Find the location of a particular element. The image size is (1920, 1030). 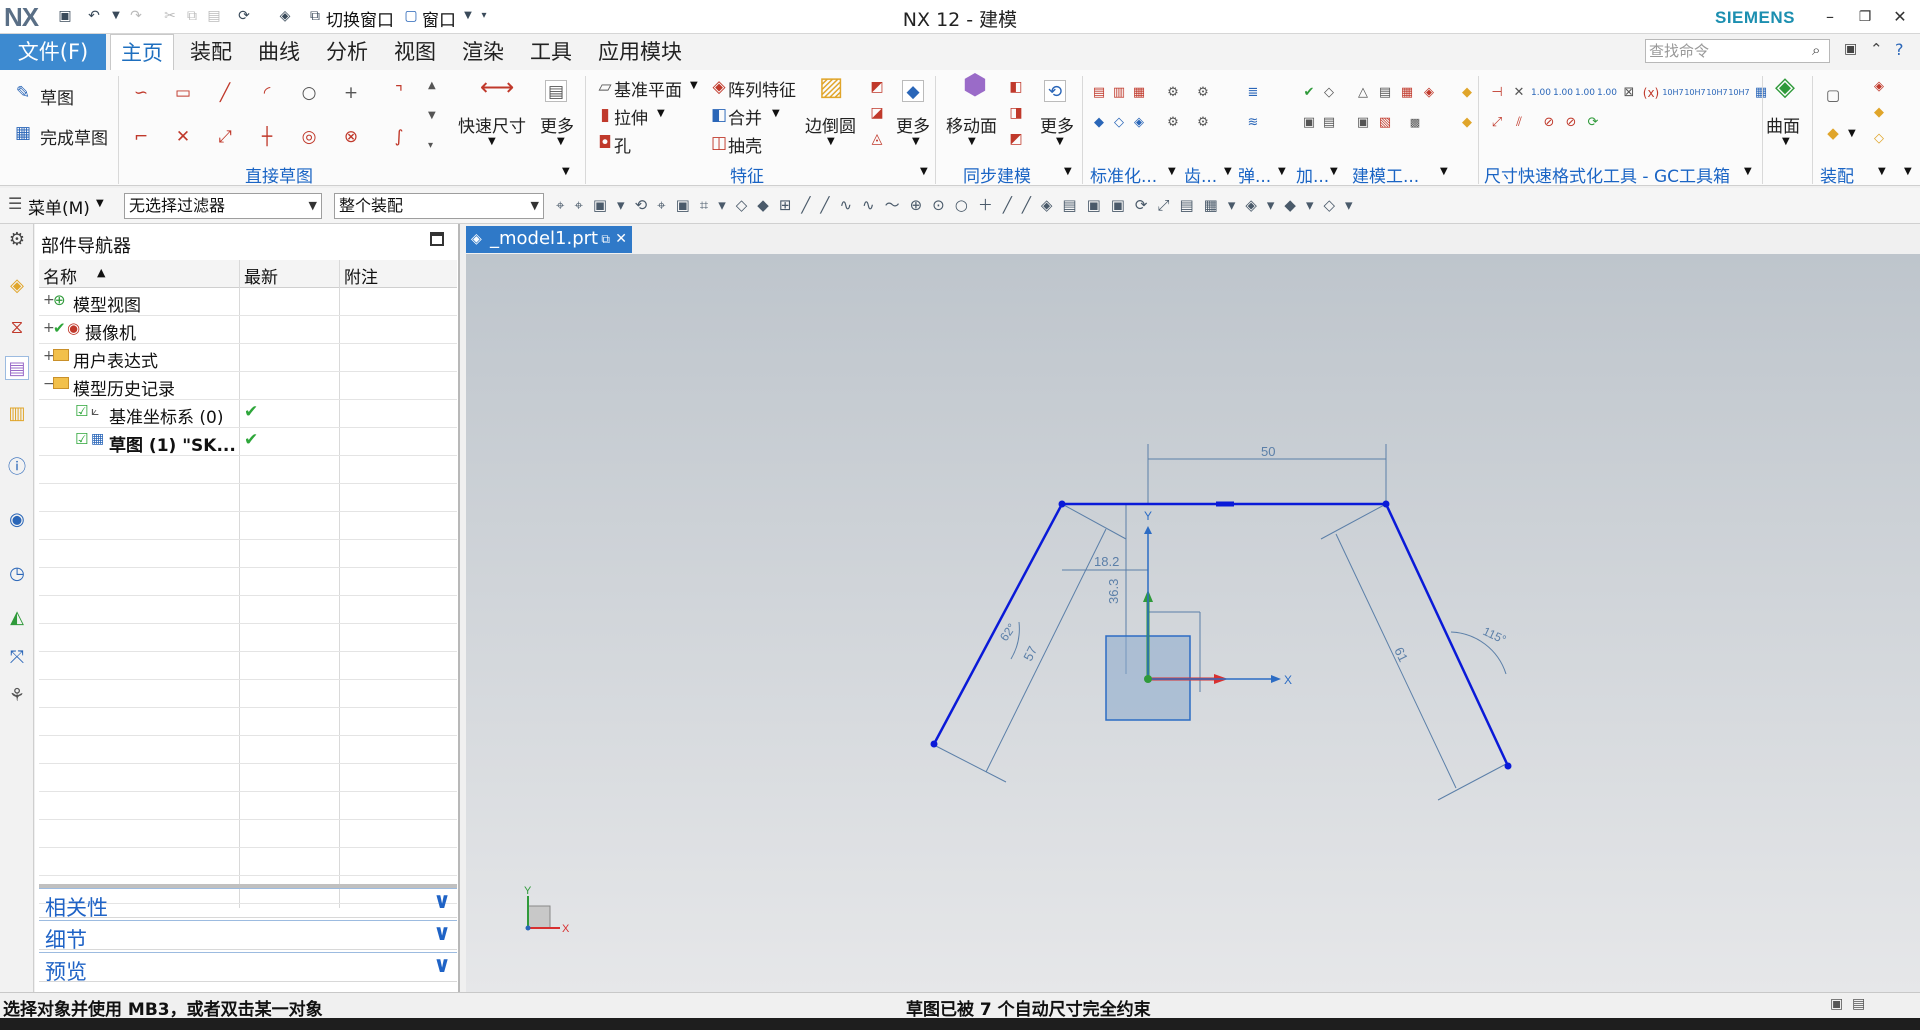

search-icon: ⌕ is located at coordinates (1816, 50).